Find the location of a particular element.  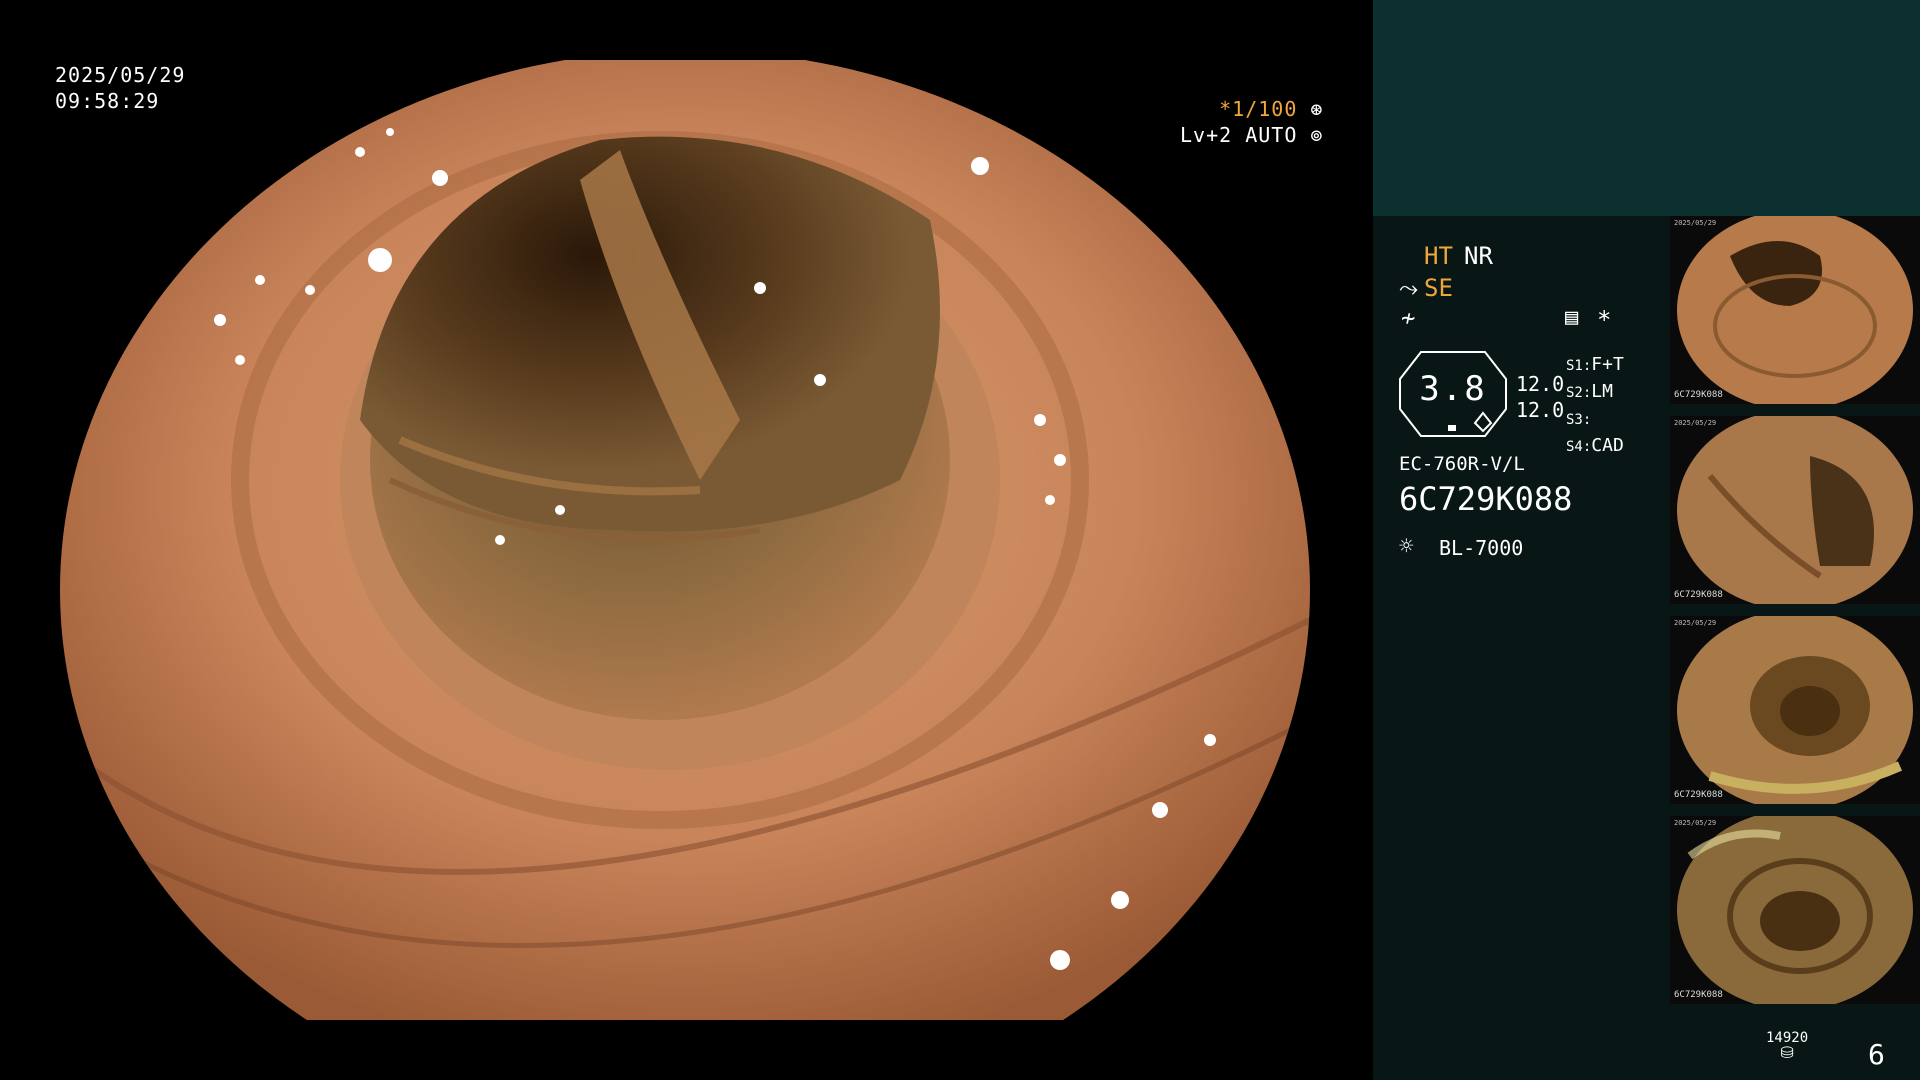

page-number: 6 is located at coordinates (1876, 1054).